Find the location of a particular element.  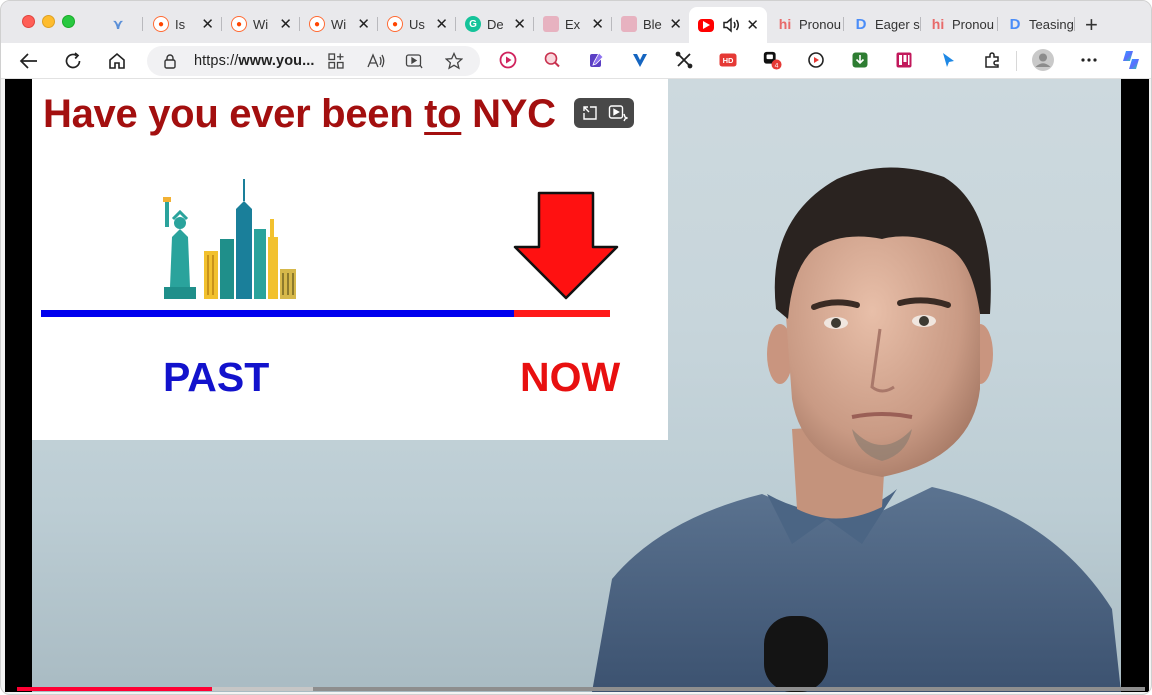

slide-title-part: NYC is located at coordinates (508, 114).